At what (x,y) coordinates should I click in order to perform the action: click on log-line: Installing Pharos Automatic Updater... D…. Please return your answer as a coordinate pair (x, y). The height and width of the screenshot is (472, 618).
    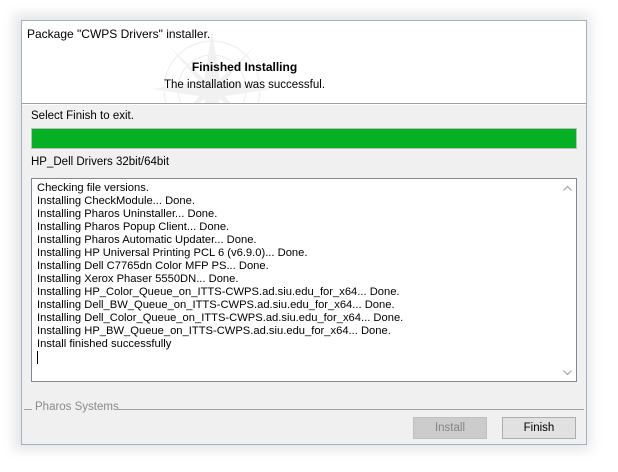
    Looking at the image, I should click on (147, 240).